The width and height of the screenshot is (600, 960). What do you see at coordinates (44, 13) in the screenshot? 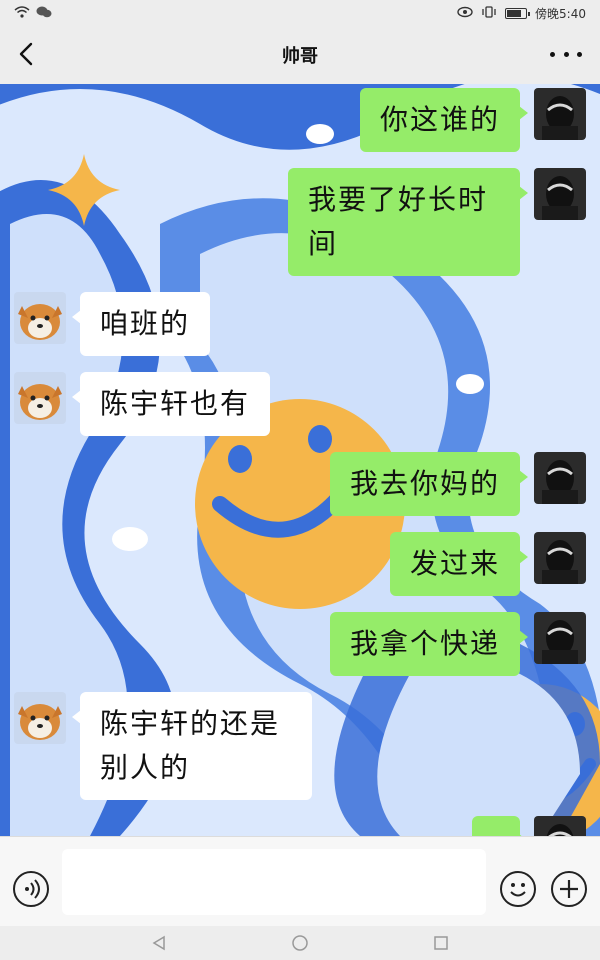
I see `wechat-icon` at bounding box center [44, 13].